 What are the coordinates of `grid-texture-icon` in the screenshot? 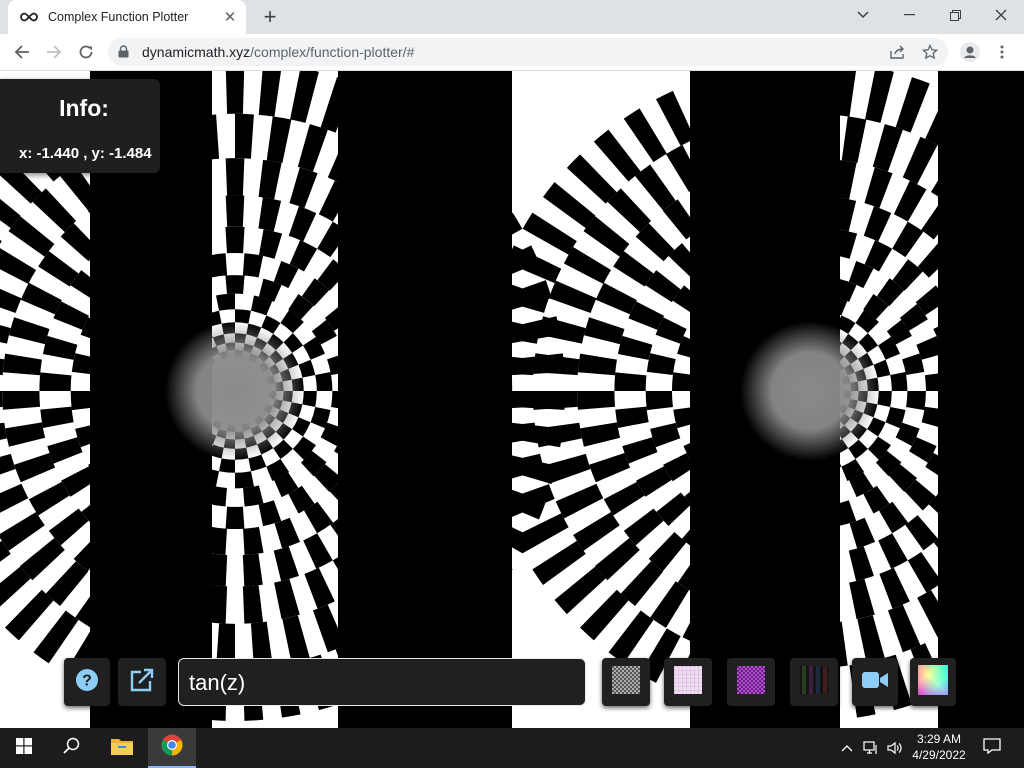 It's located at (688, 682).